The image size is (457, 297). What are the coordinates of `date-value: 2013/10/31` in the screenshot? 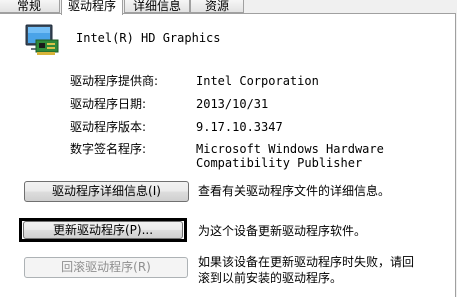 It's located at (232, 104).